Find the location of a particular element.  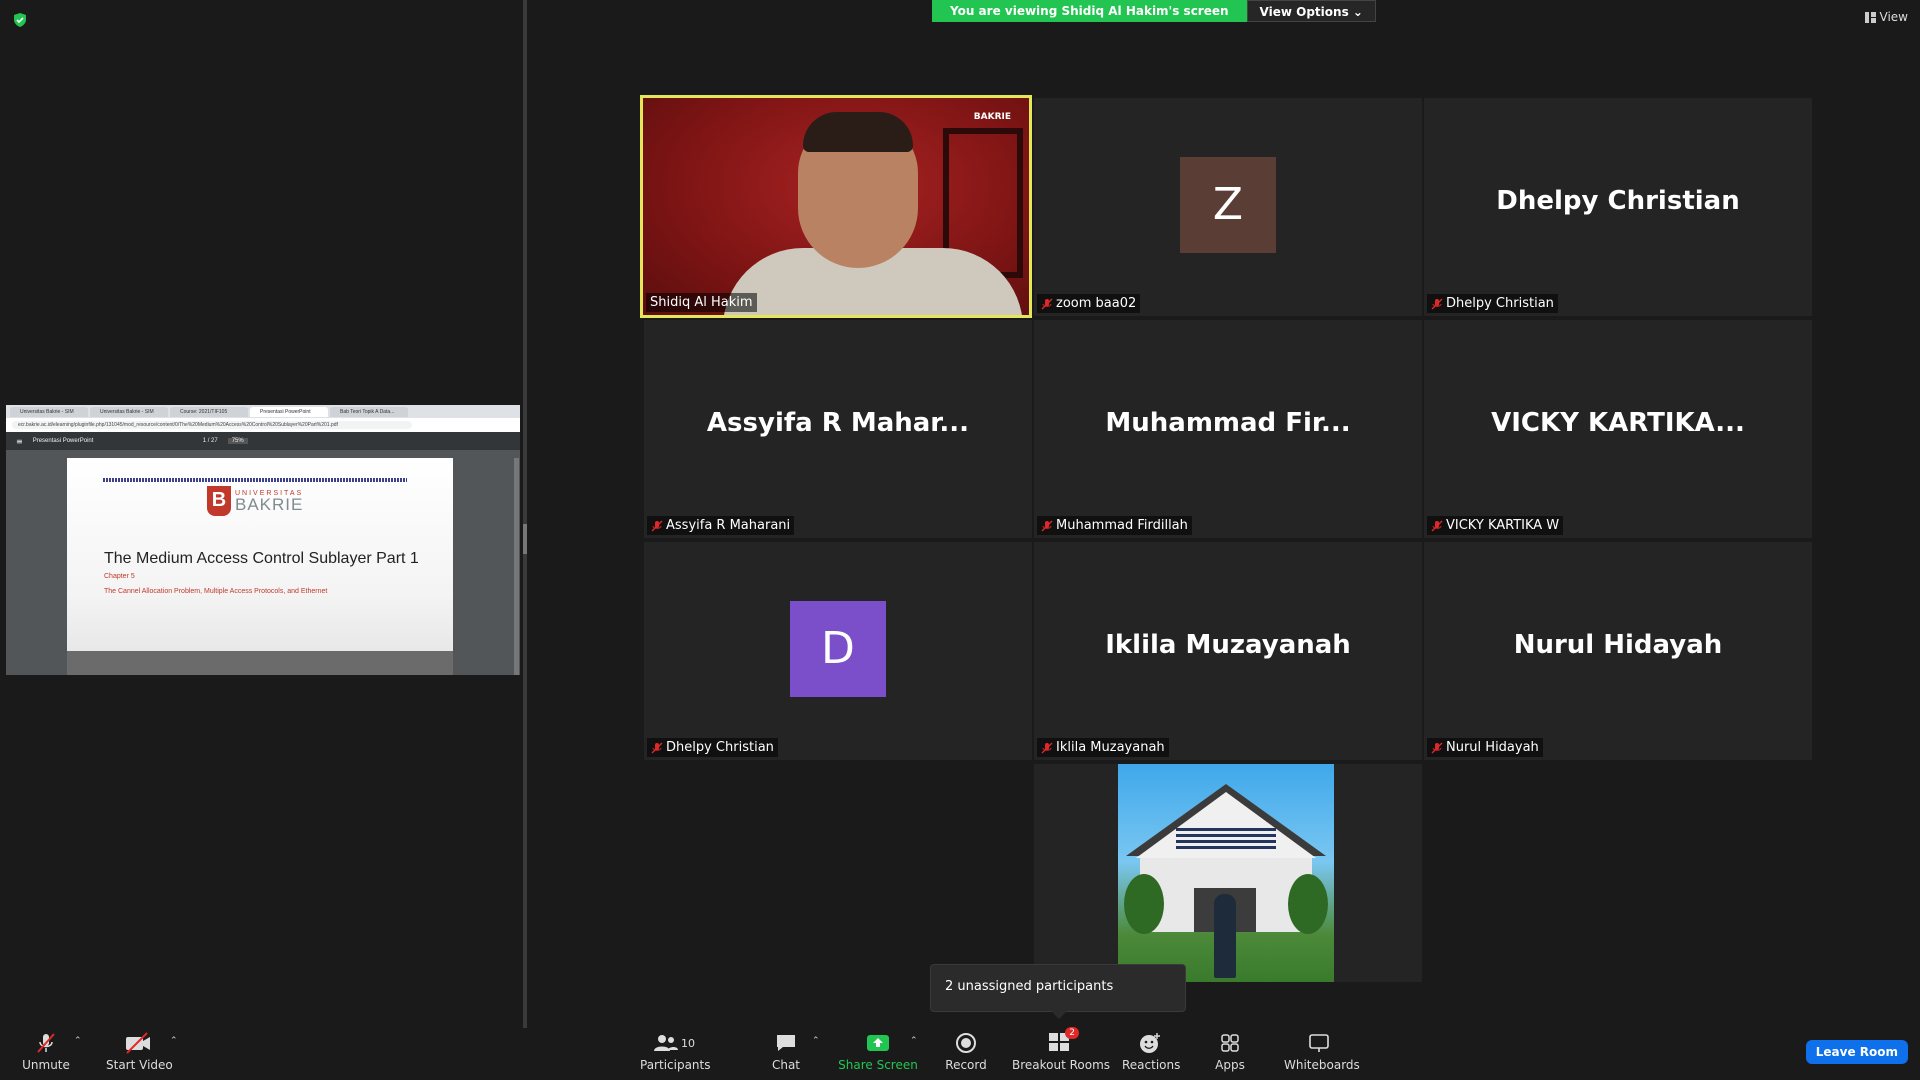

view-options-label: View Options is located at coordinates (1304, 12).